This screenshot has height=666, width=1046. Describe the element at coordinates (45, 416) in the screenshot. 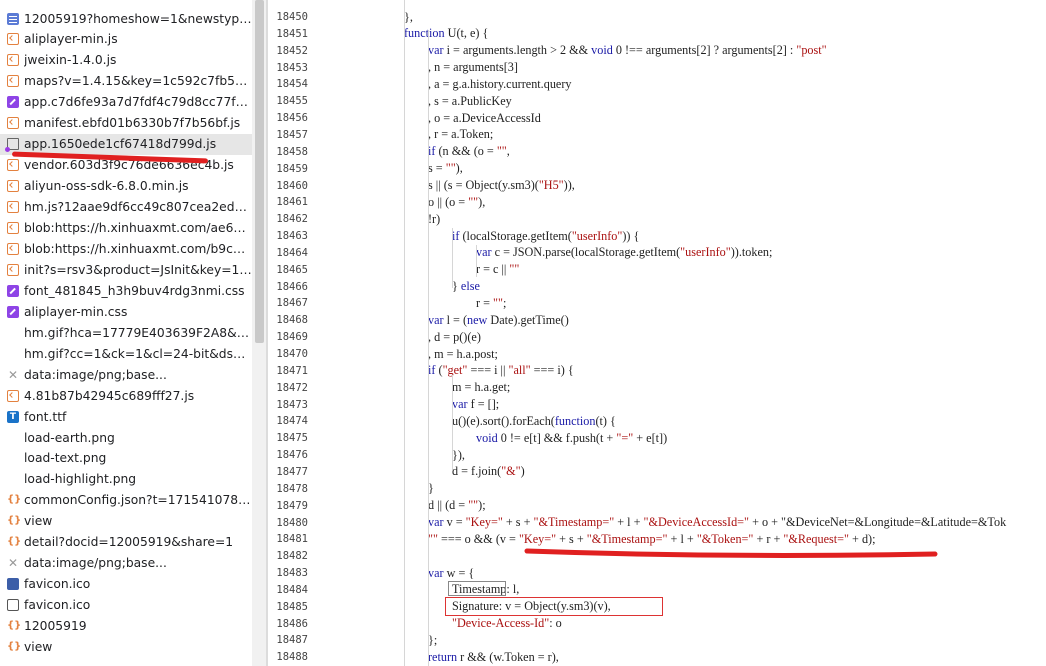

I see `resource-item-label: font.ttf` at that location.